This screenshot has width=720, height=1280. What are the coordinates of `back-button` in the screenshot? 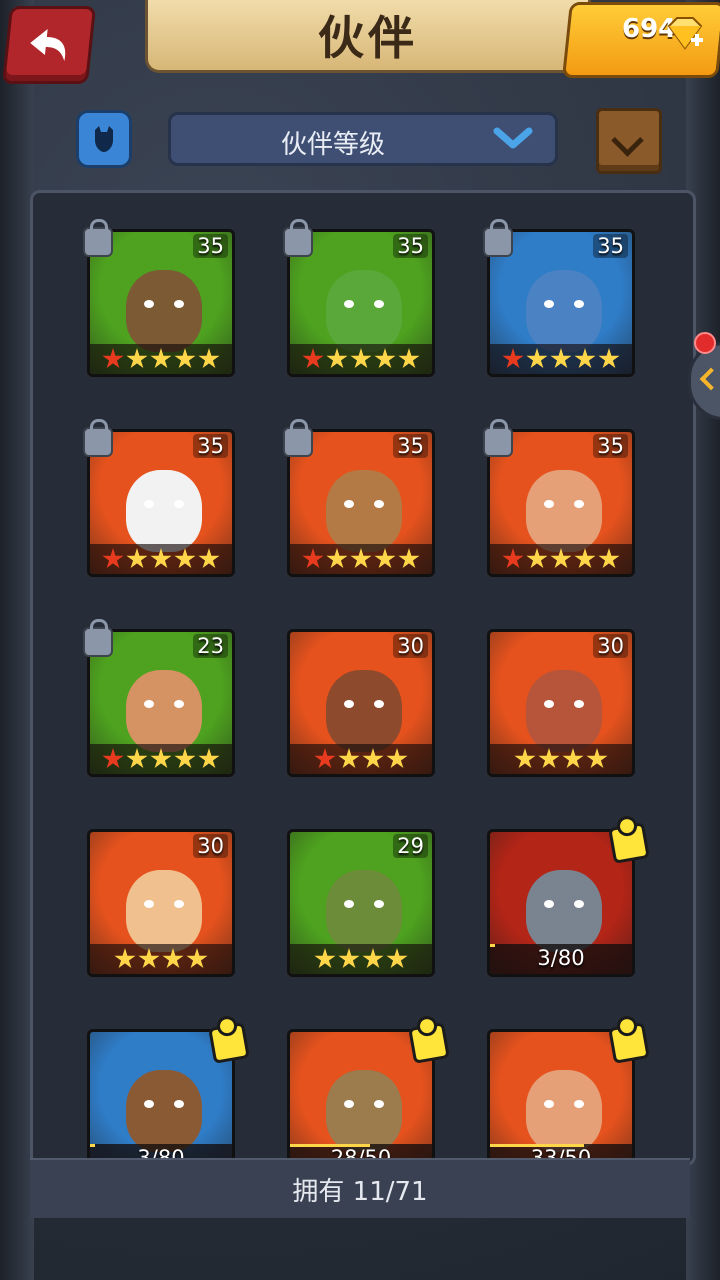 It's located at (49, 45).